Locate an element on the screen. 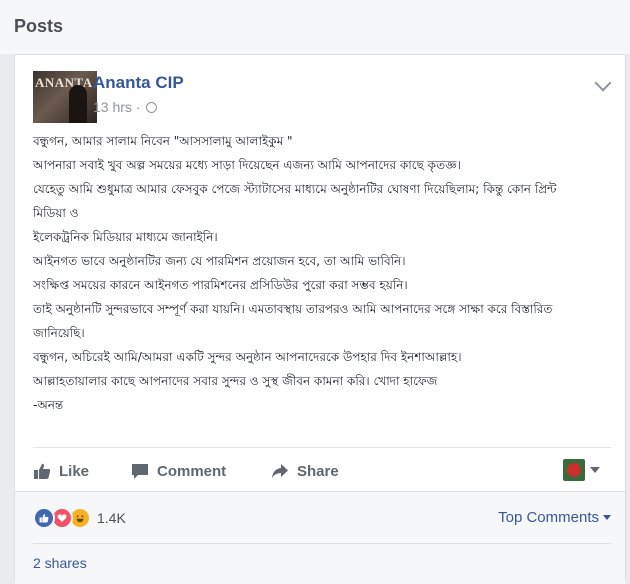  post-text-line: ইলেকট্রনিক মিডিয়ার মাধ্যমে জানাইনি। is located at coordinates (125, 237).